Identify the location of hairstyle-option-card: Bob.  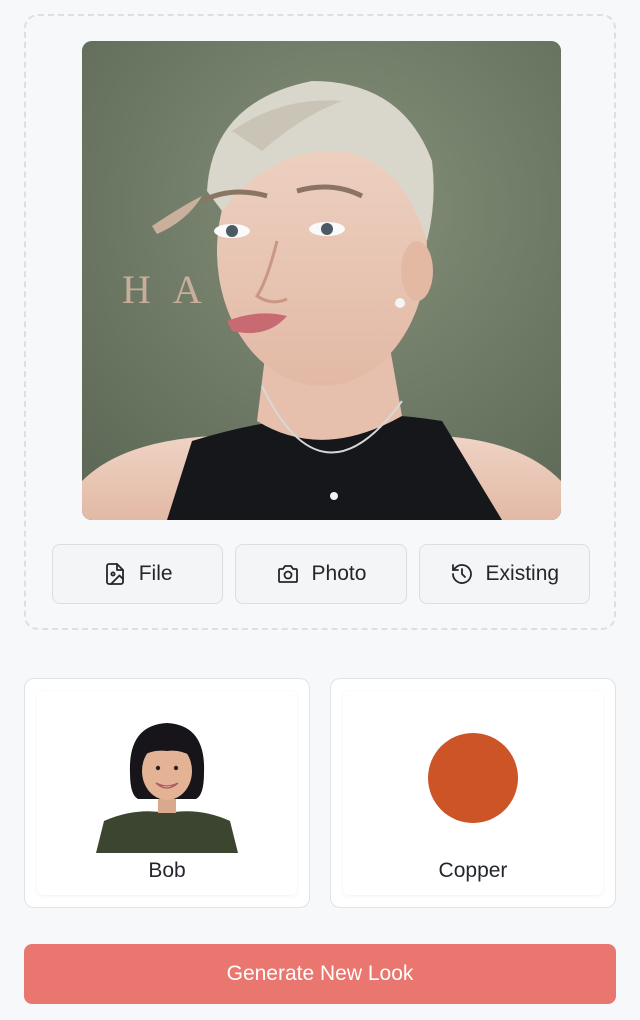
(167, 793).